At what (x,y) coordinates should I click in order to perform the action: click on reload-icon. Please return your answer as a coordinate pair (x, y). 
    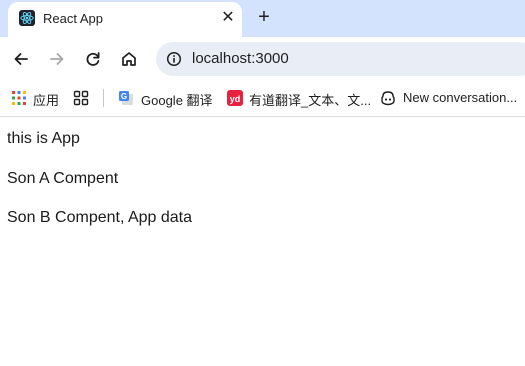
    Looking at the image, I should click on (93, 59).